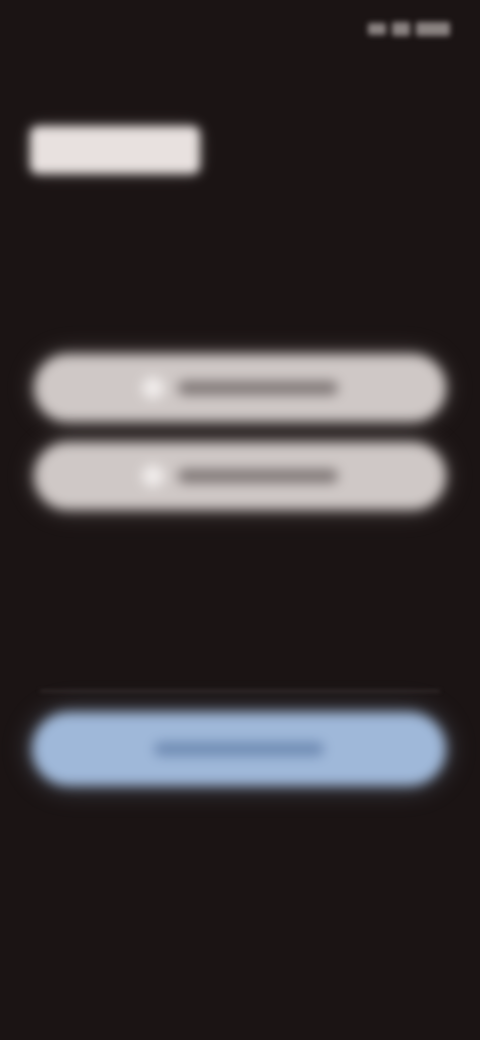  Describe the element at coordinates (258, 476) in the screenshot. I see `sign-in-apple-label` at that location.